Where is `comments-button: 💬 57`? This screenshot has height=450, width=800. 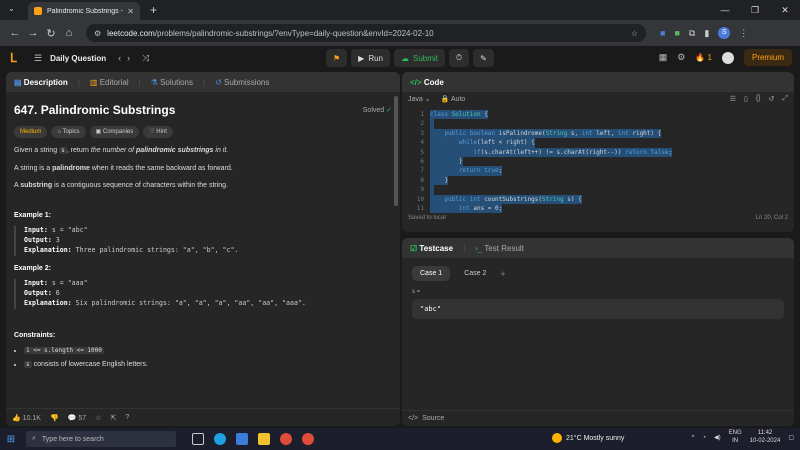
comments-button: 💬 57 is located at coordinates (77, 418).